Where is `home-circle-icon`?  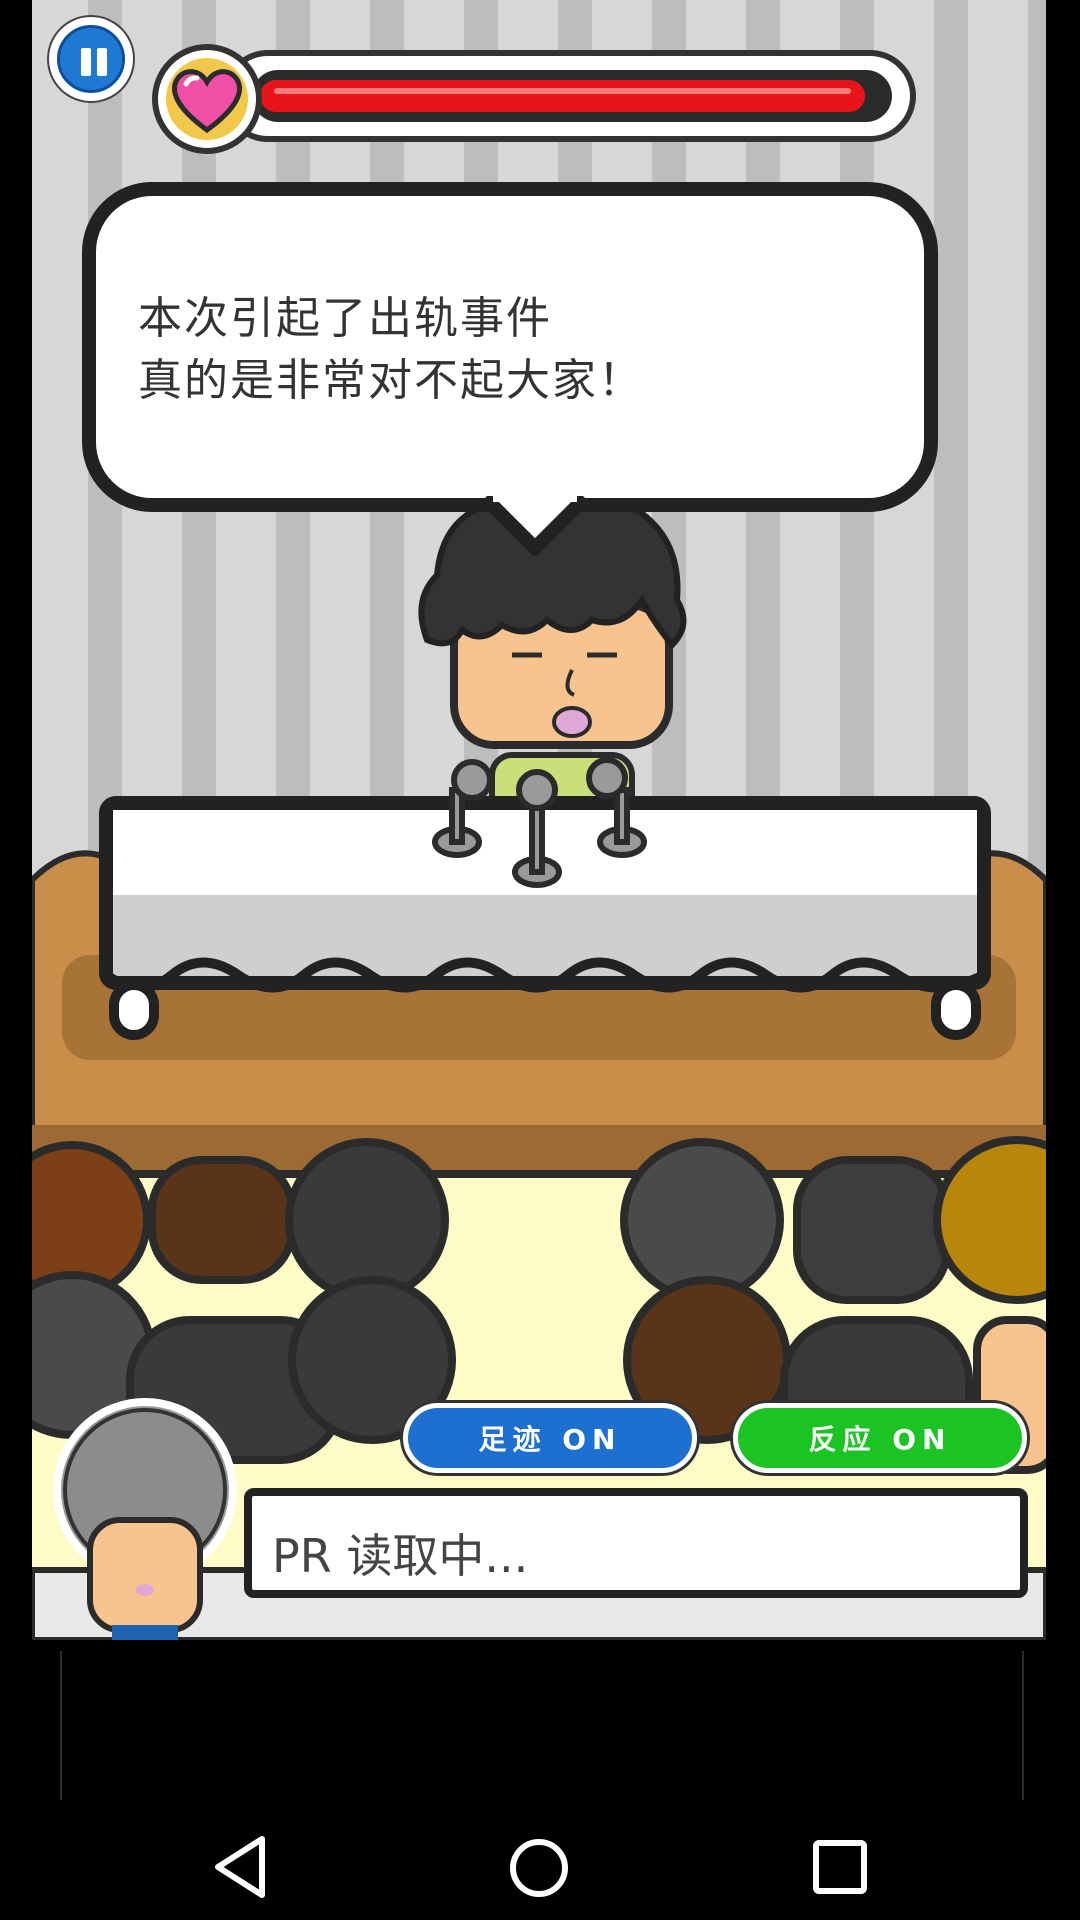 home-circle-icon is located at coordinates (539, 1868).